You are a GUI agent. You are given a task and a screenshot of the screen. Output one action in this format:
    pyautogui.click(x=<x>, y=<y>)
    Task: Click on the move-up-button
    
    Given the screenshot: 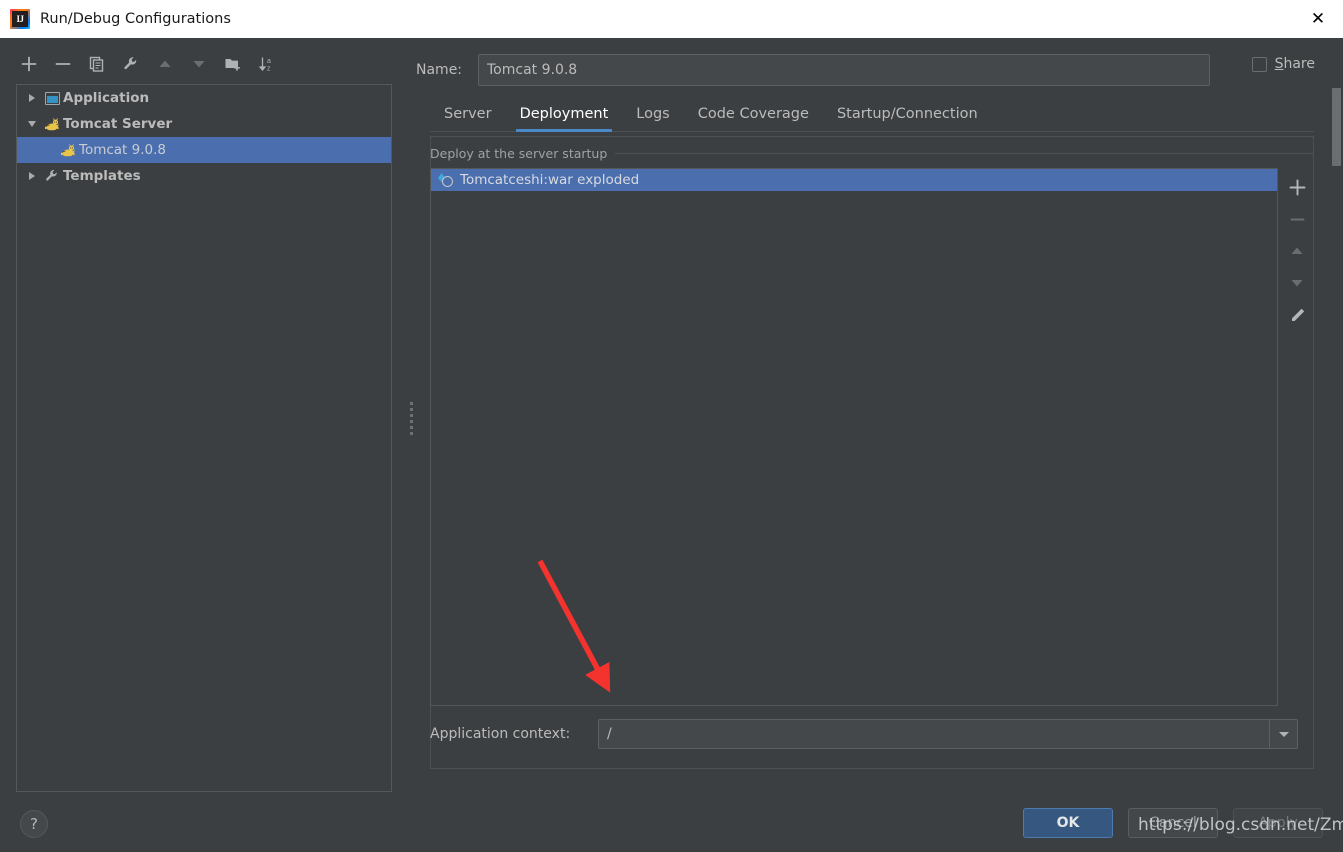 What is the action you would take?
    pyautogui.click(x=165, y=64)
    